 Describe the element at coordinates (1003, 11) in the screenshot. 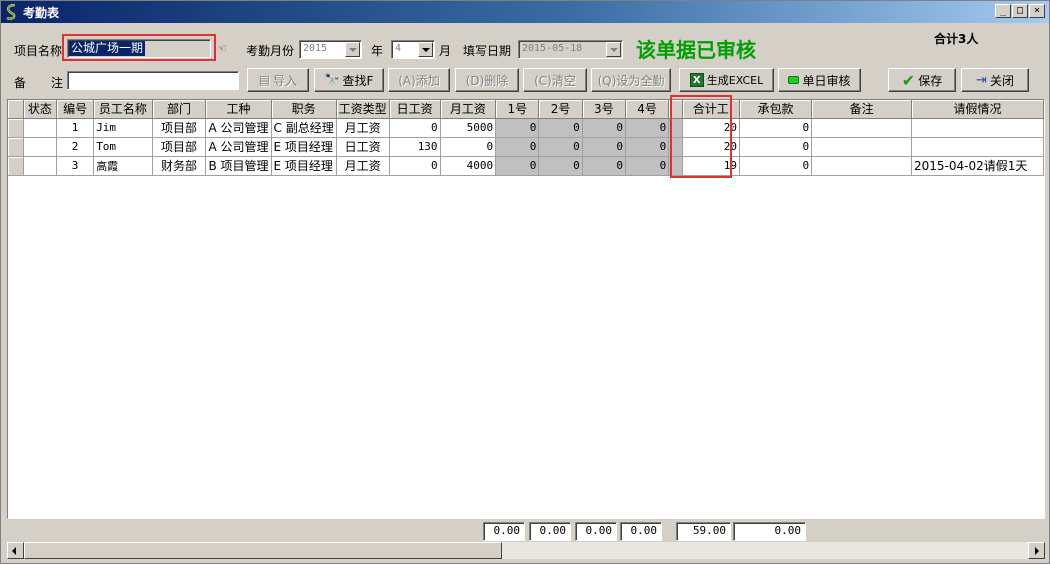

I see `minimize-button: _` at that location.